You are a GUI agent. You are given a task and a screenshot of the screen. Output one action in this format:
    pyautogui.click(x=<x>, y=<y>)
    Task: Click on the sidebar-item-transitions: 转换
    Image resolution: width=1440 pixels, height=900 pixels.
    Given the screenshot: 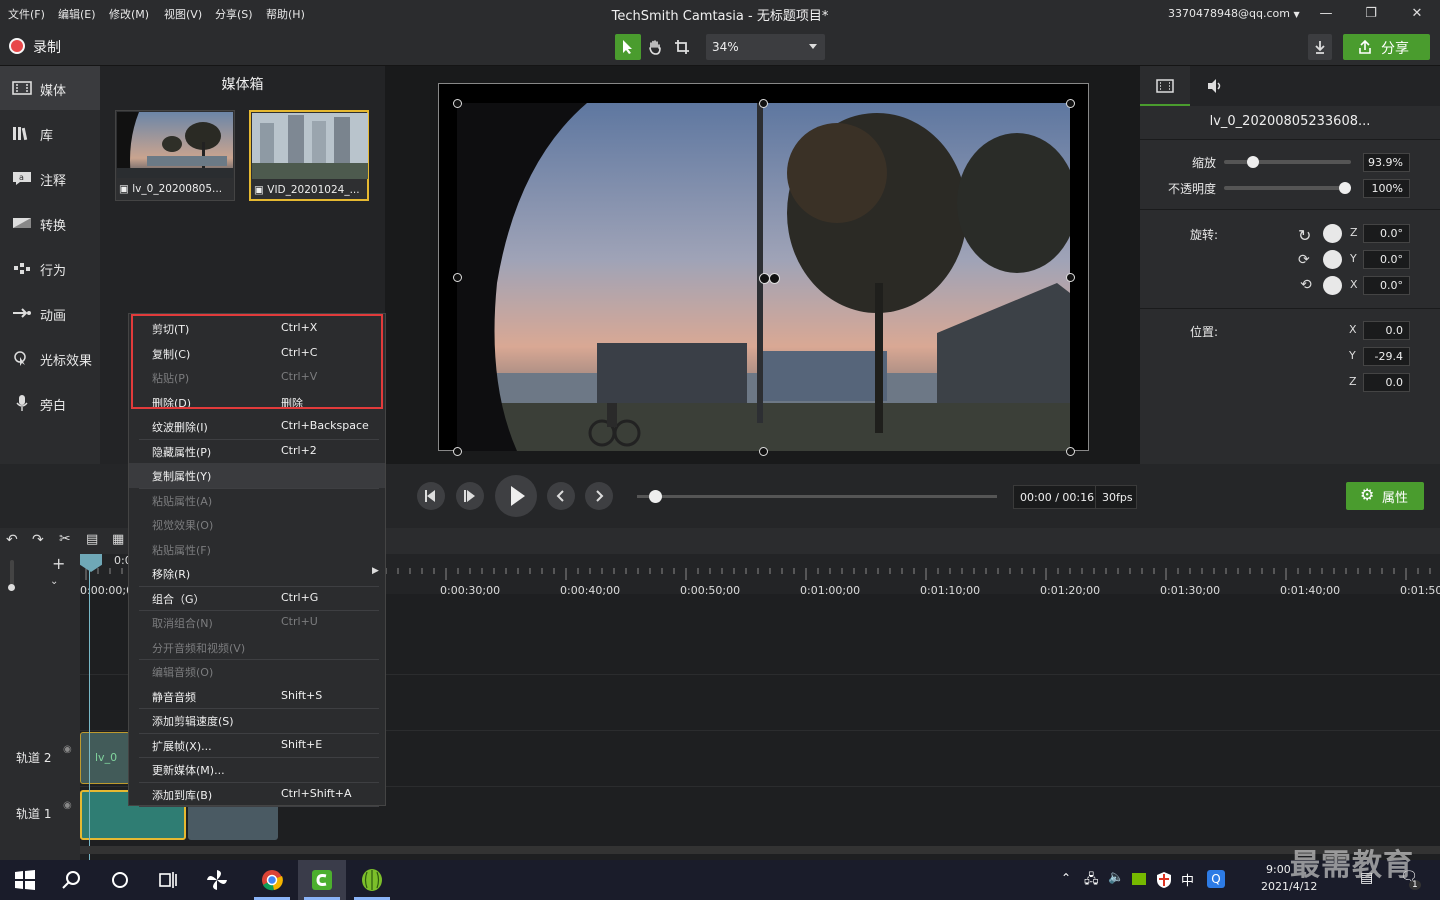 What is the action you would take?
    pyautogui.click(x=50, y=223)
    